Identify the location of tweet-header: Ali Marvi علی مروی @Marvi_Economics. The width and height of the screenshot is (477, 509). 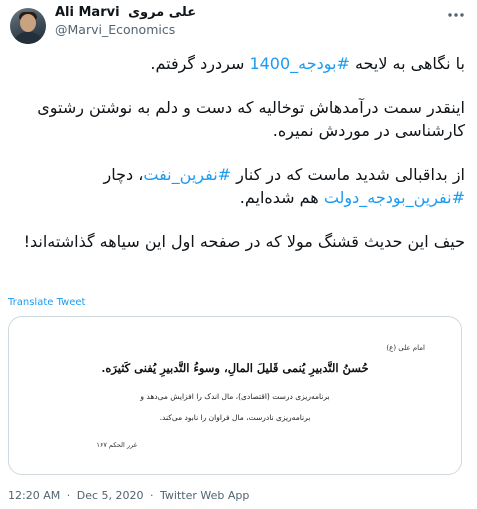
(238, 25).